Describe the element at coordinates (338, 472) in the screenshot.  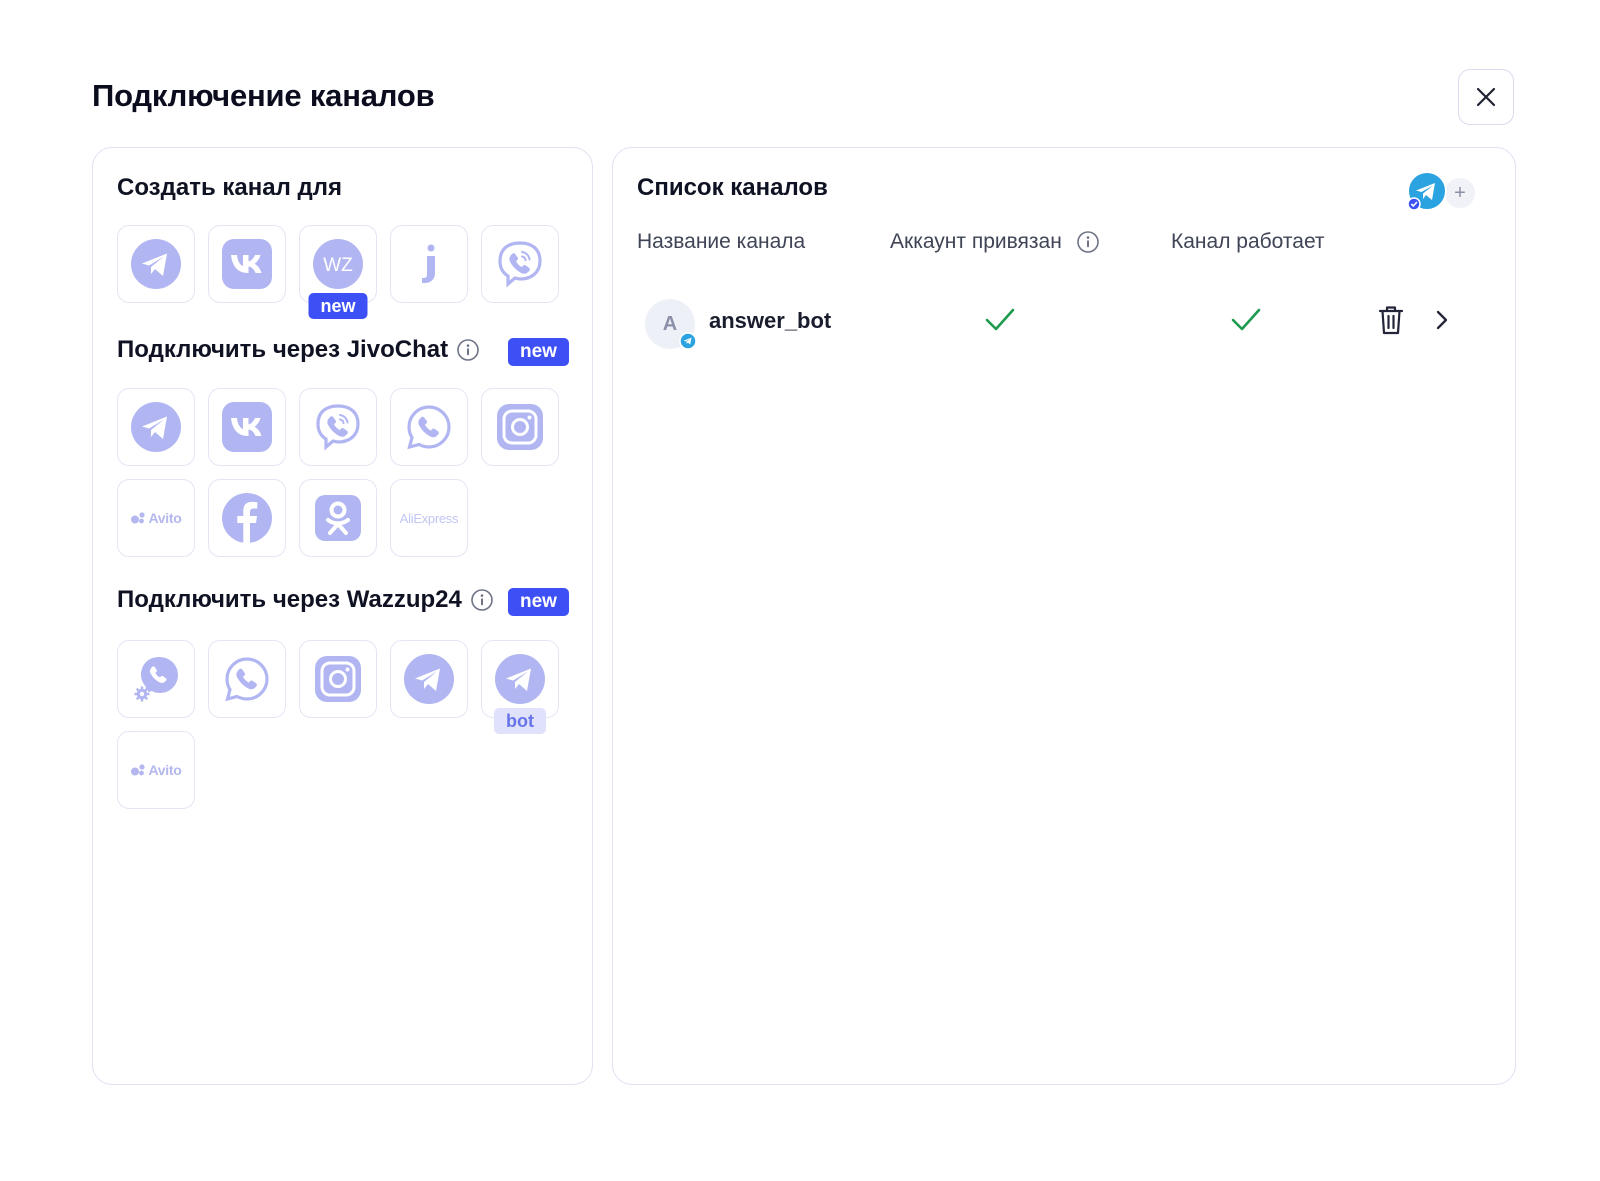
I see `jivochat-channel-grid: Avito AliExpress` at that location.